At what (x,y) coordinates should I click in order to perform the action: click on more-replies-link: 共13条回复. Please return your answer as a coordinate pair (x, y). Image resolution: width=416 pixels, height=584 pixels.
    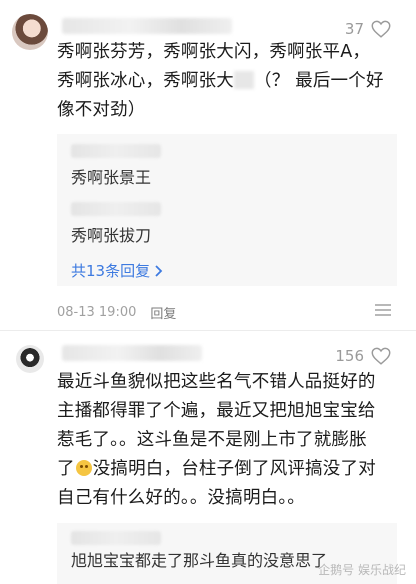
    Looking at the image, I should click on (117, 270).